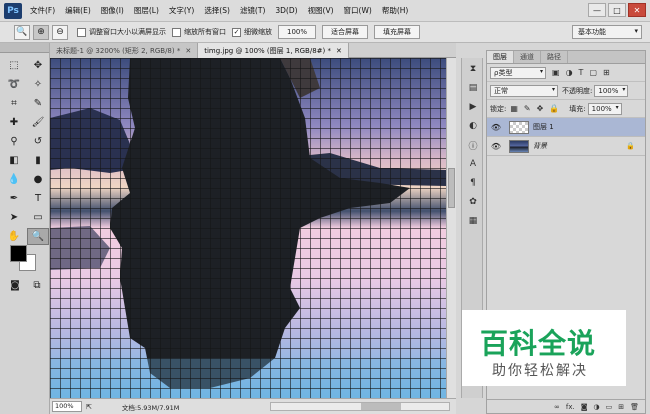 This screenshot has height=414, width=650. I want to click on lock-pixels-icon: ✎, so click(527, 108).